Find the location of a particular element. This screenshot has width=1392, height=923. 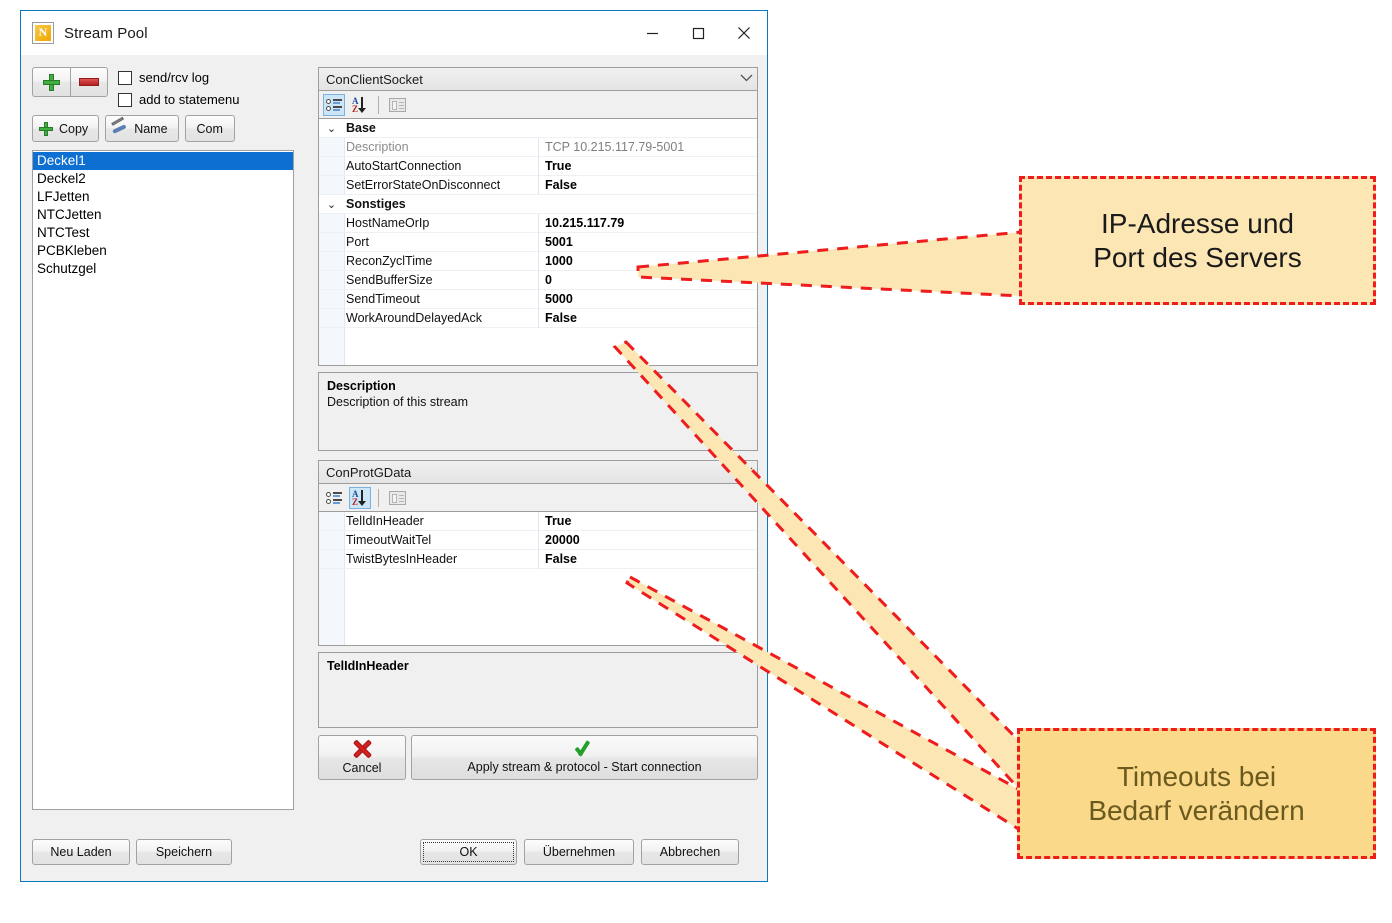

property-row: SendTimeout 5000 is located at coordinates (538, 299).